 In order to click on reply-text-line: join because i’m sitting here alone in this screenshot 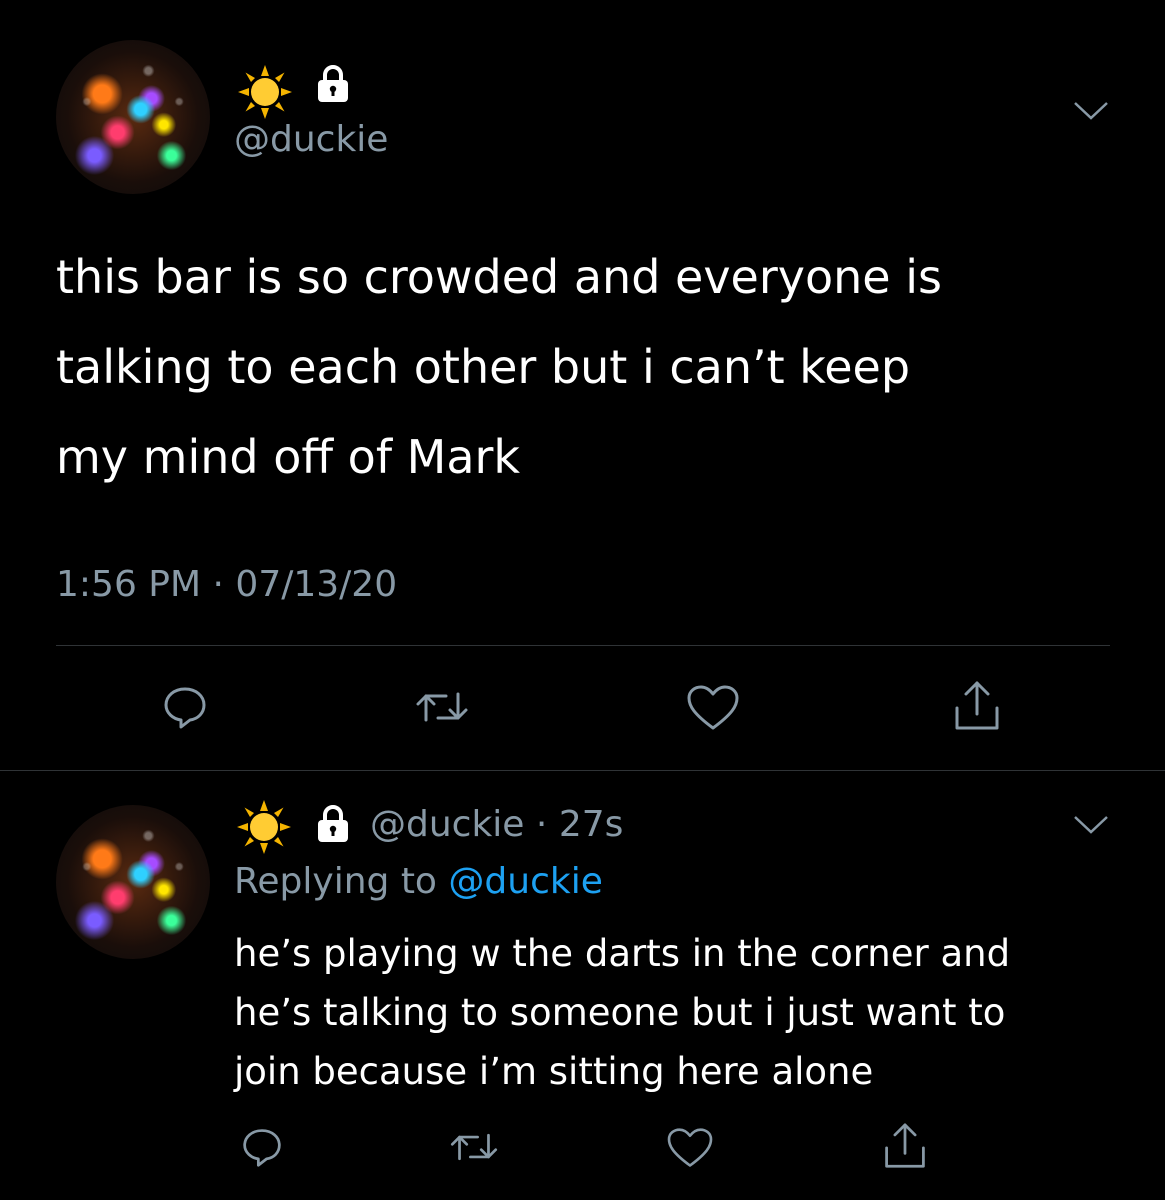, I will do `click(554, 1071)`.